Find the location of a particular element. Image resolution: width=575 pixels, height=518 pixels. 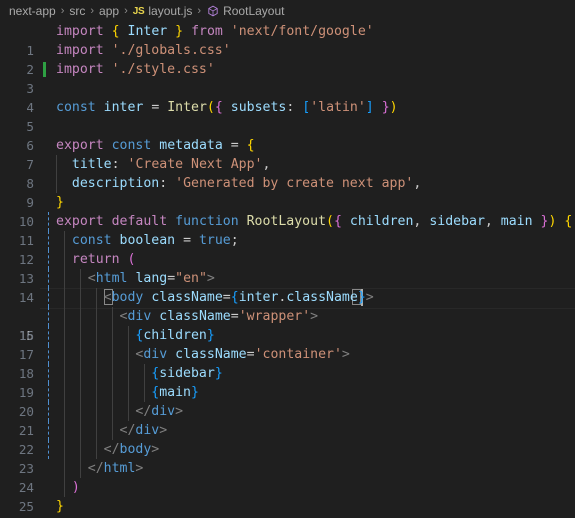

breadcrumb-item-app: app is located at coordinates (109, 11).